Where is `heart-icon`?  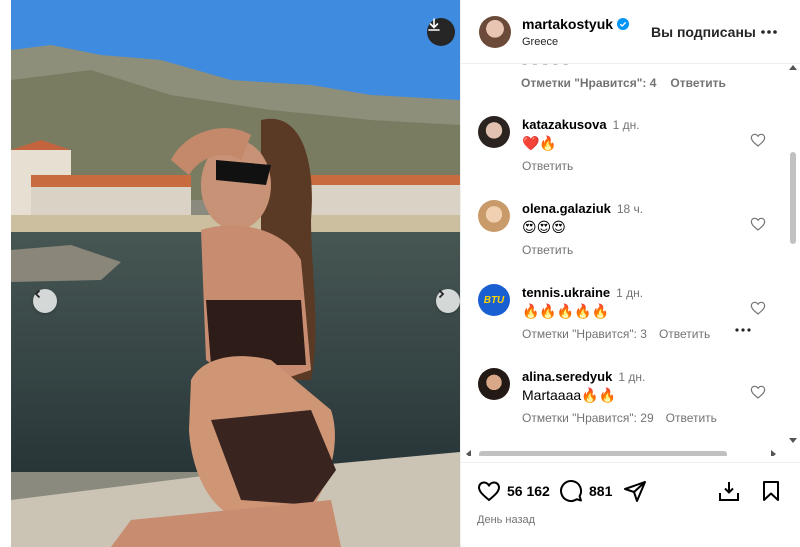 heart-icon is located at coordinates (489, 491).